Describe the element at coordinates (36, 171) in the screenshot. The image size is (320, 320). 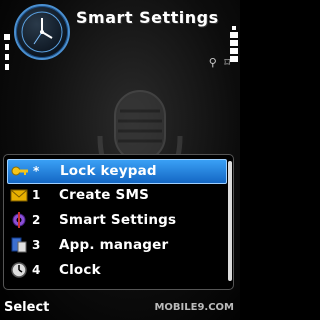
I see `menu-item-shortcut: *` at that location.